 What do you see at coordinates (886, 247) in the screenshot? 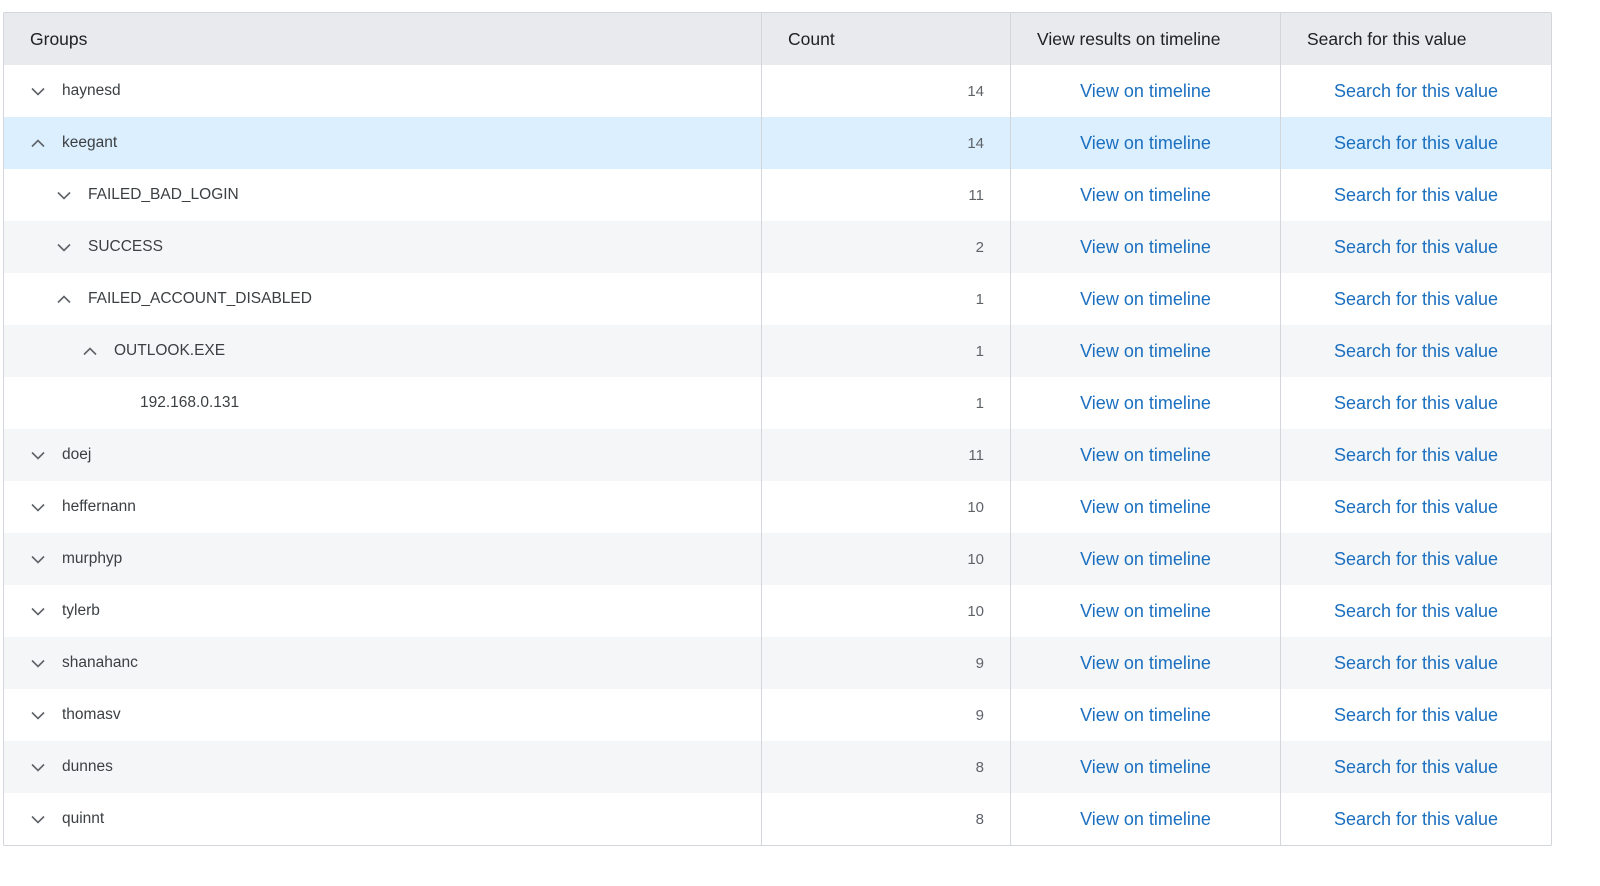
I see `count-cell: 2` at bounding box center [886, 247].